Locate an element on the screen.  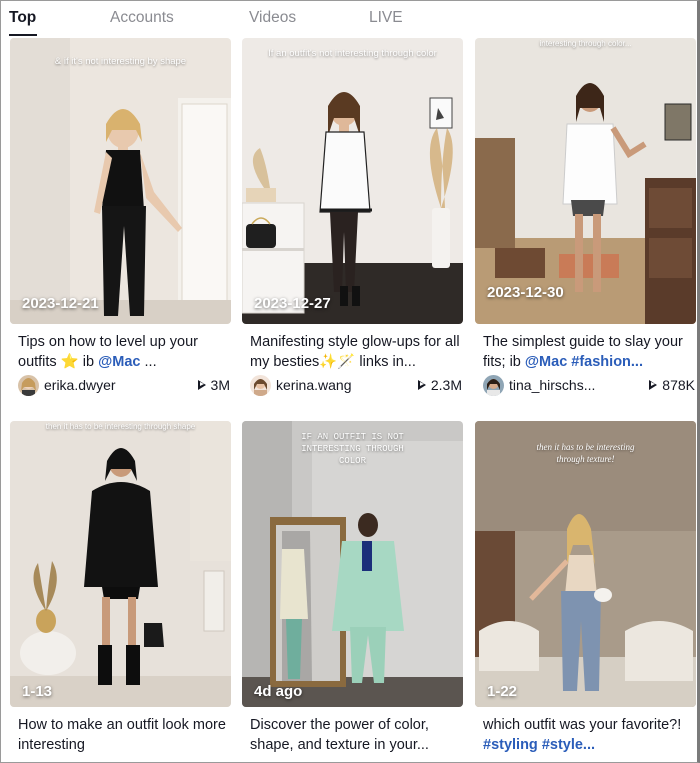
date-badge: 1-13 is located at coordinates (37, 691).